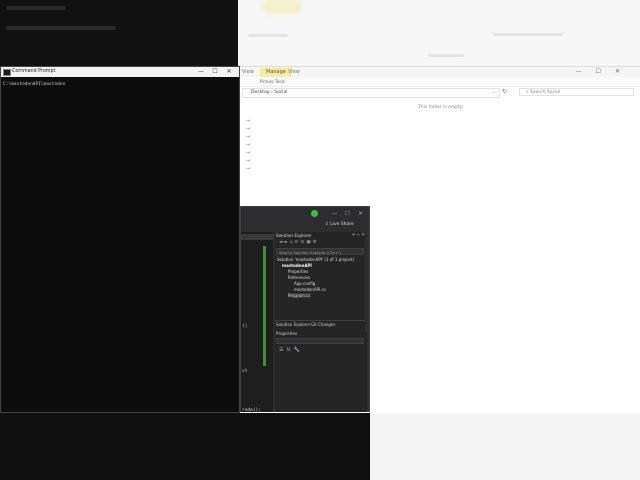  Describe the element at coordinates (265, 92) in the screenshot. I see `breadcrumb: Desktop › Social` at that location.